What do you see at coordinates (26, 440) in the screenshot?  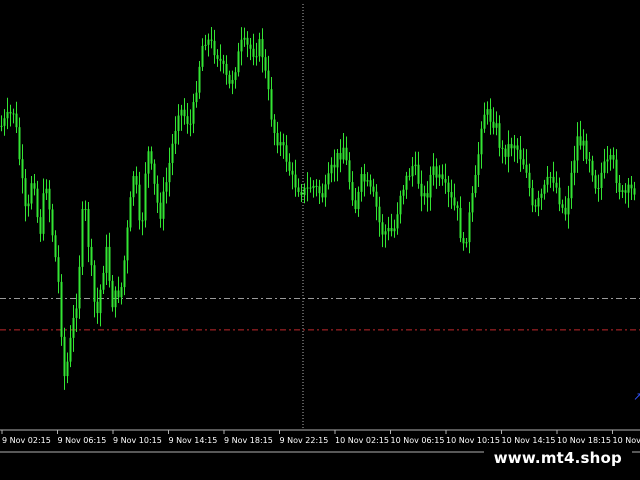 I see `x-tick-label: 9 Nov 02:15` at bounding box center [26, 440].